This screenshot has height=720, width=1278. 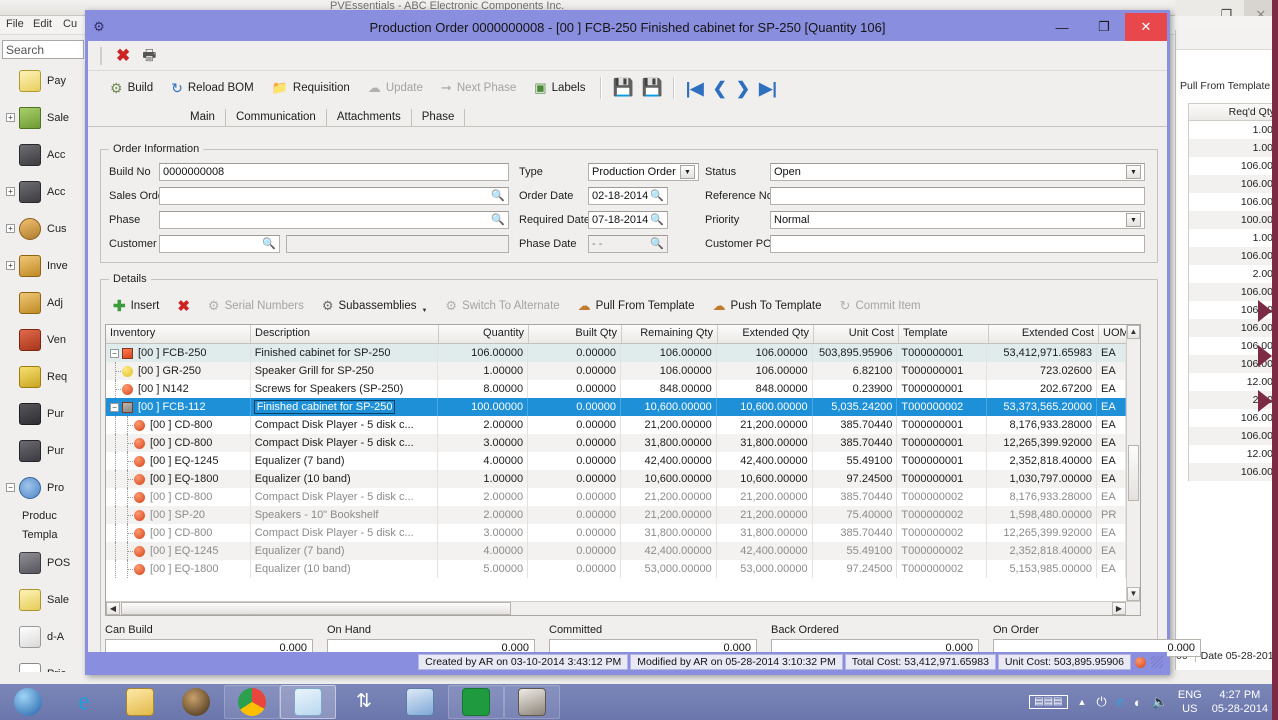 What do you see at coordinates (855, 353) in the screenshot?
I see `grid-cell-unit-cost: 503,895.95906` at bounding box center [855, 353].